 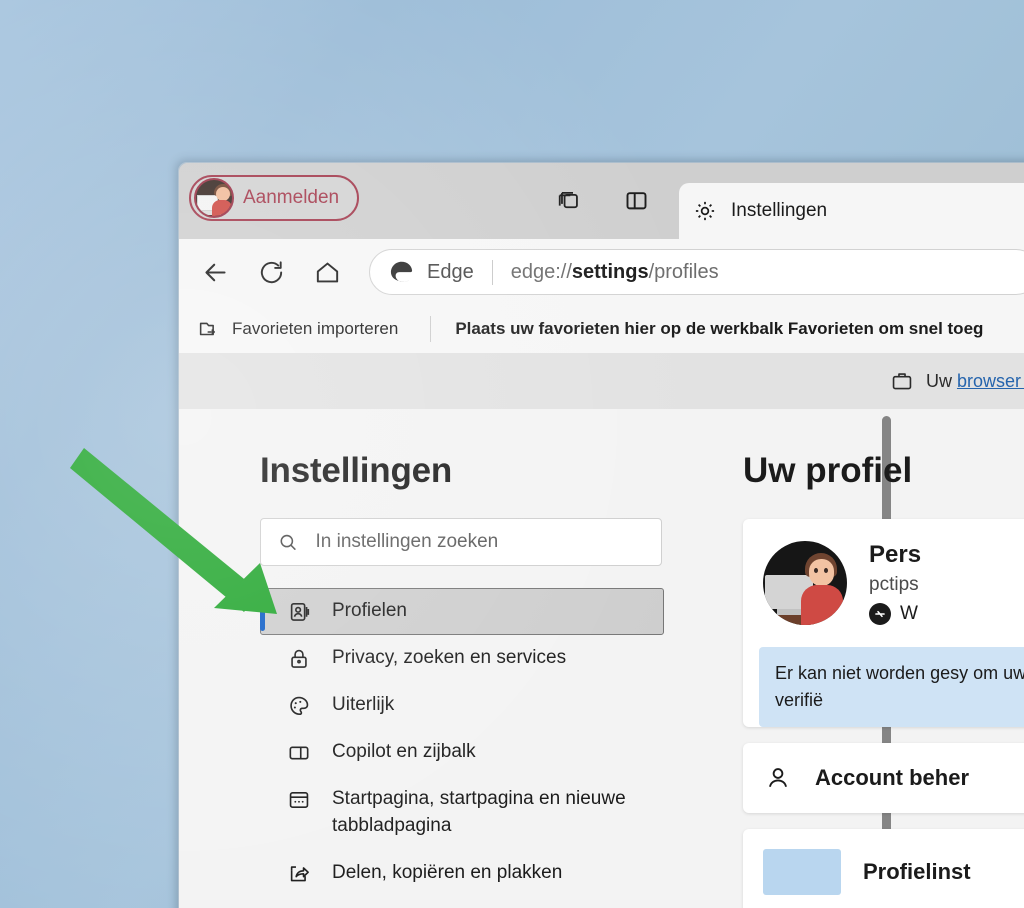 What do you see at coordinates (299, 659) in the screenshot?
I see `lock-icon` at bounding box center [299, 659].